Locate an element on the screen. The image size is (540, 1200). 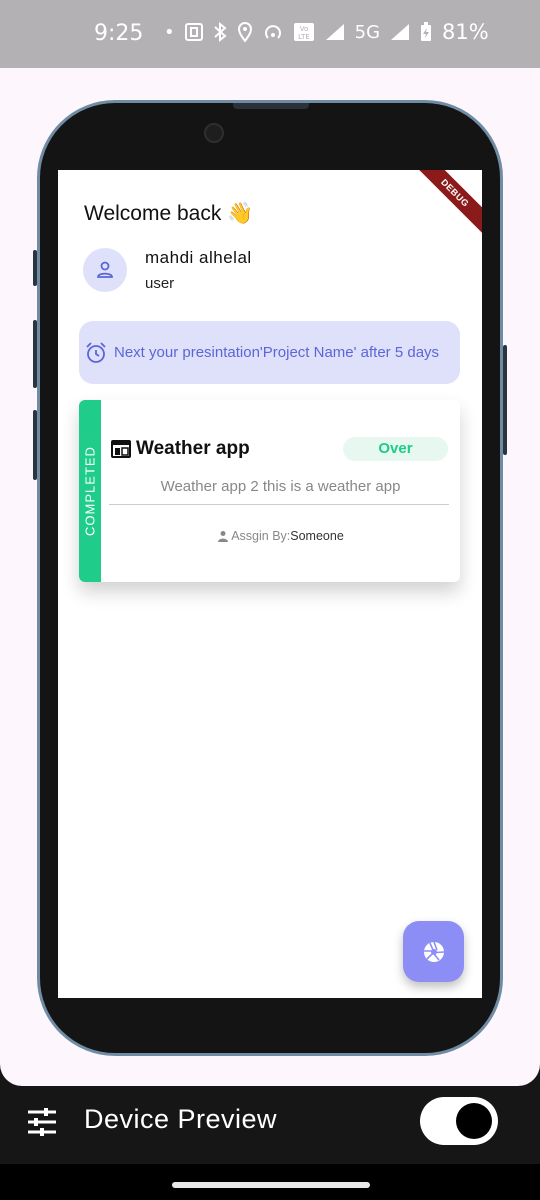
status-bar: 9:25 • Vo LTE 5G 81% is located at coordinates (270, 34).